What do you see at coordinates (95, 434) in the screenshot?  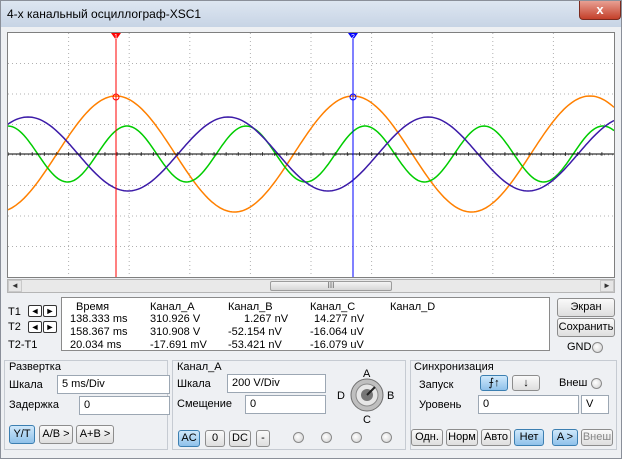 I see `mode-aplusb-button: A+B >` at bounding box center [95, 434].